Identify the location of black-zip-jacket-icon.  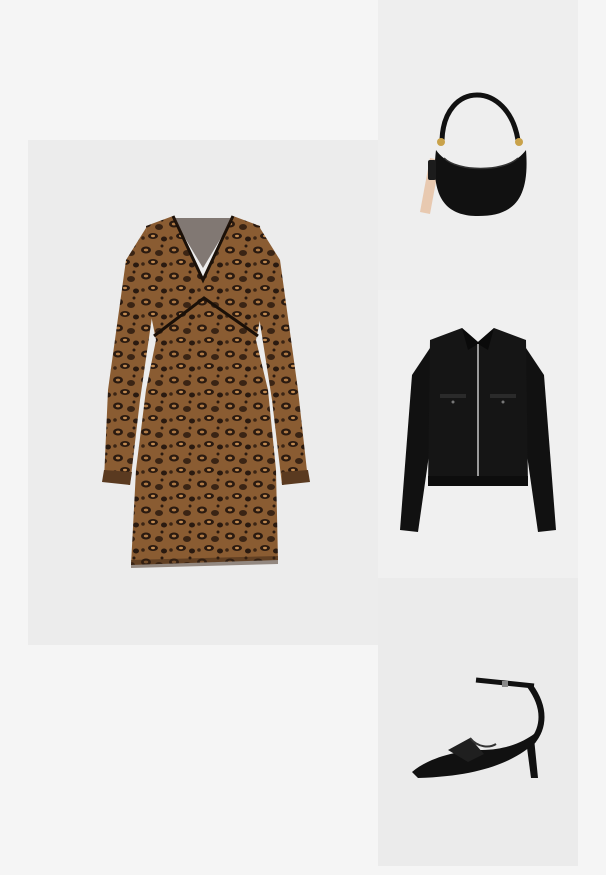
(478, 430).